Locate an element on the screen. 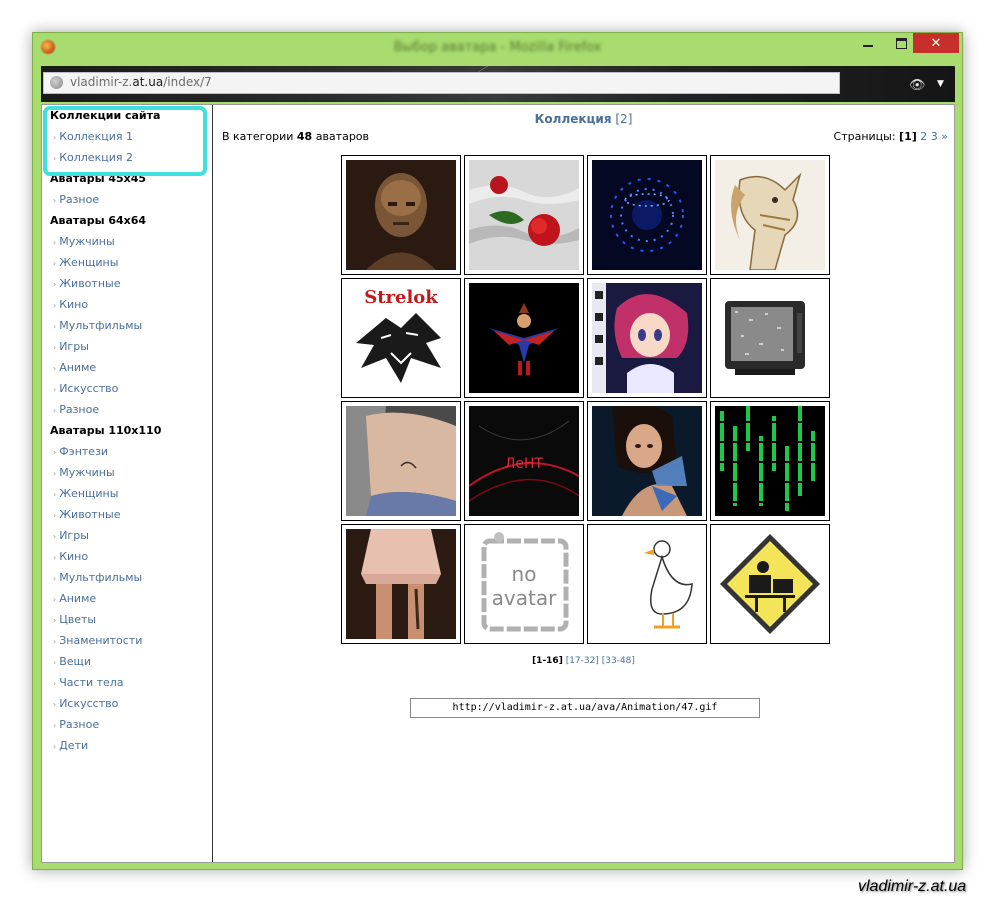 The image size is (995, 905). sidebar-item-label: Мультфильмы is located at coordinates (101, 325).